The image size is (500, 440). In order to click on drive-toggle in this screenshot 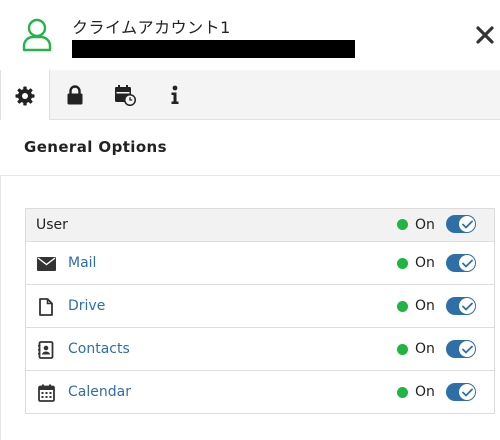, I will do `click(461, 306)`.